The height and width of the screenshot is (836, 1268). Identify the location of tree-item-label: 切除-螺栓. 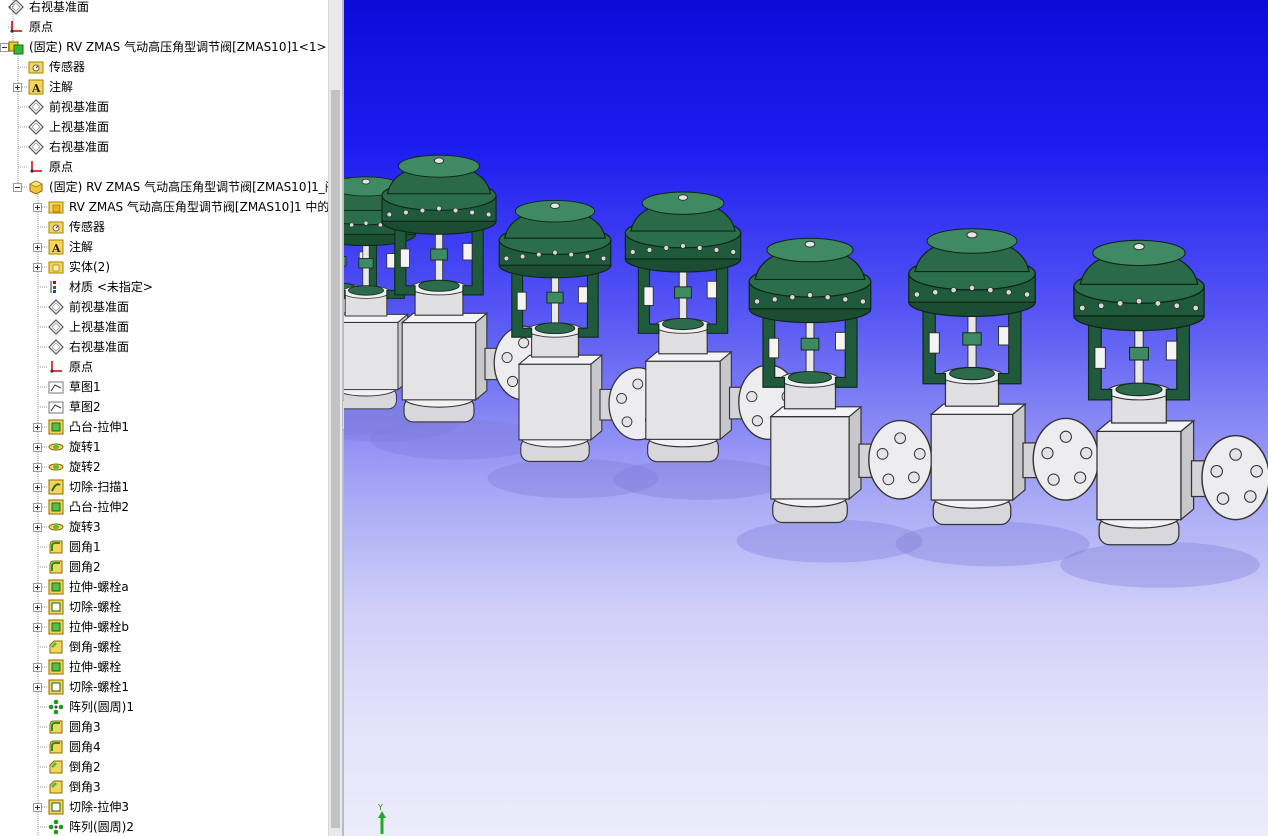
(95, 607).